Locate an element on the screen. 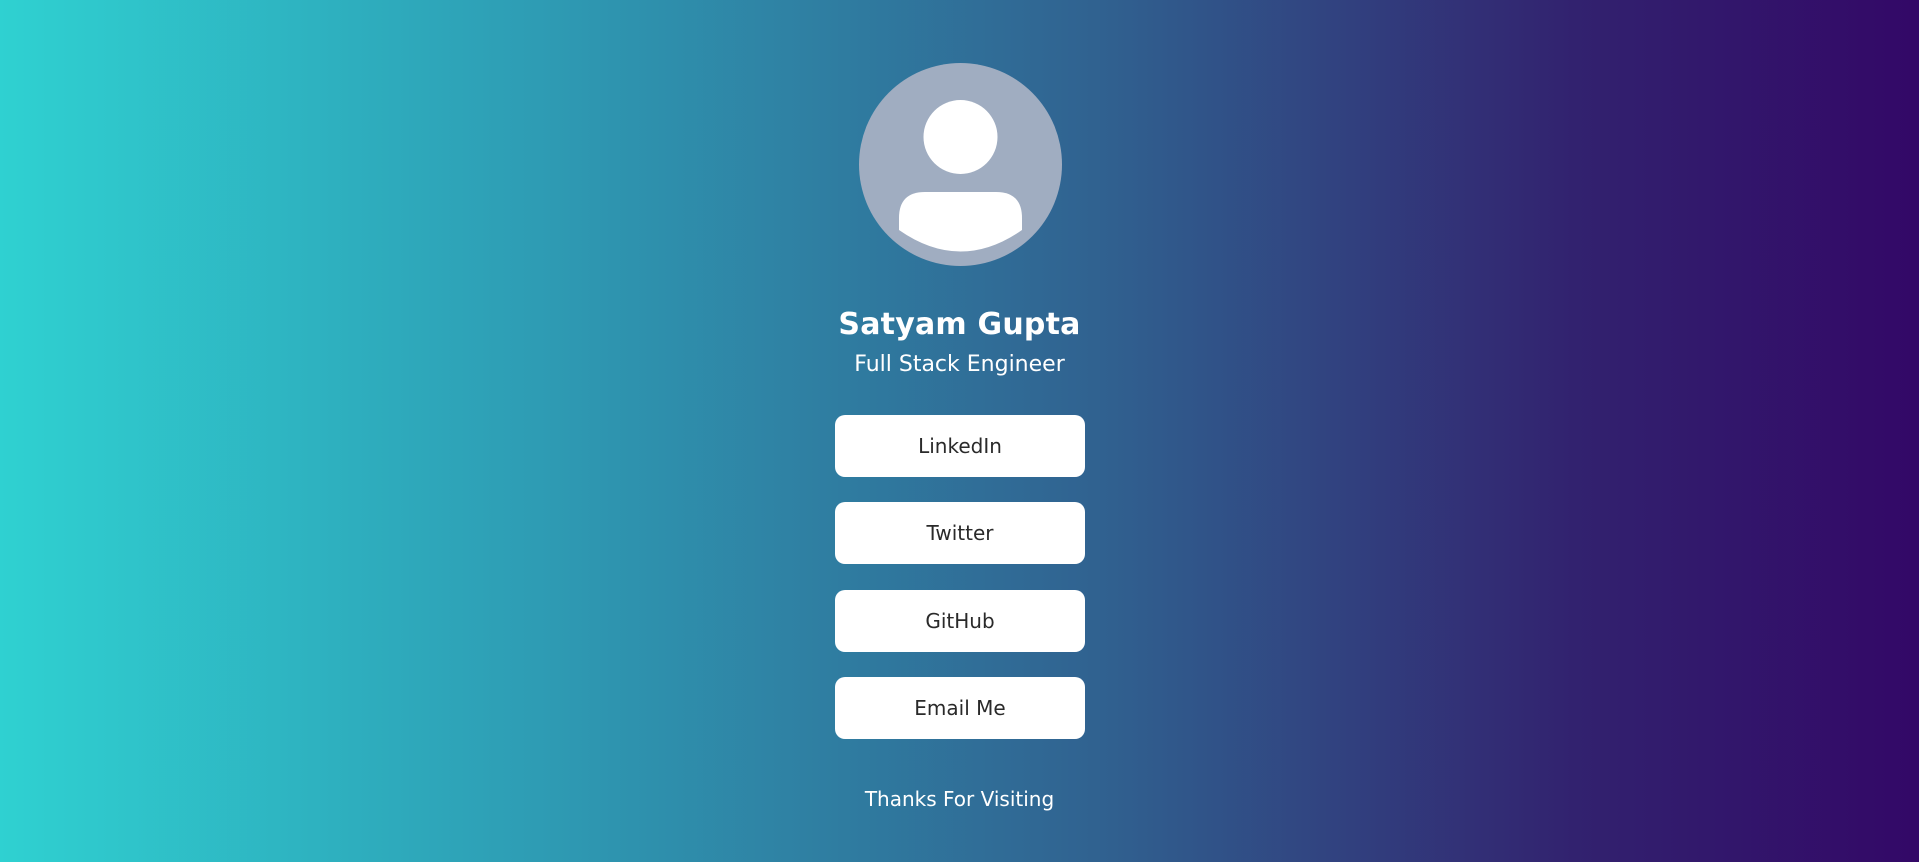 This screenshot has width=1919, height=862. profile-name: Satyam Gupta is located at coordinates (959, 324).